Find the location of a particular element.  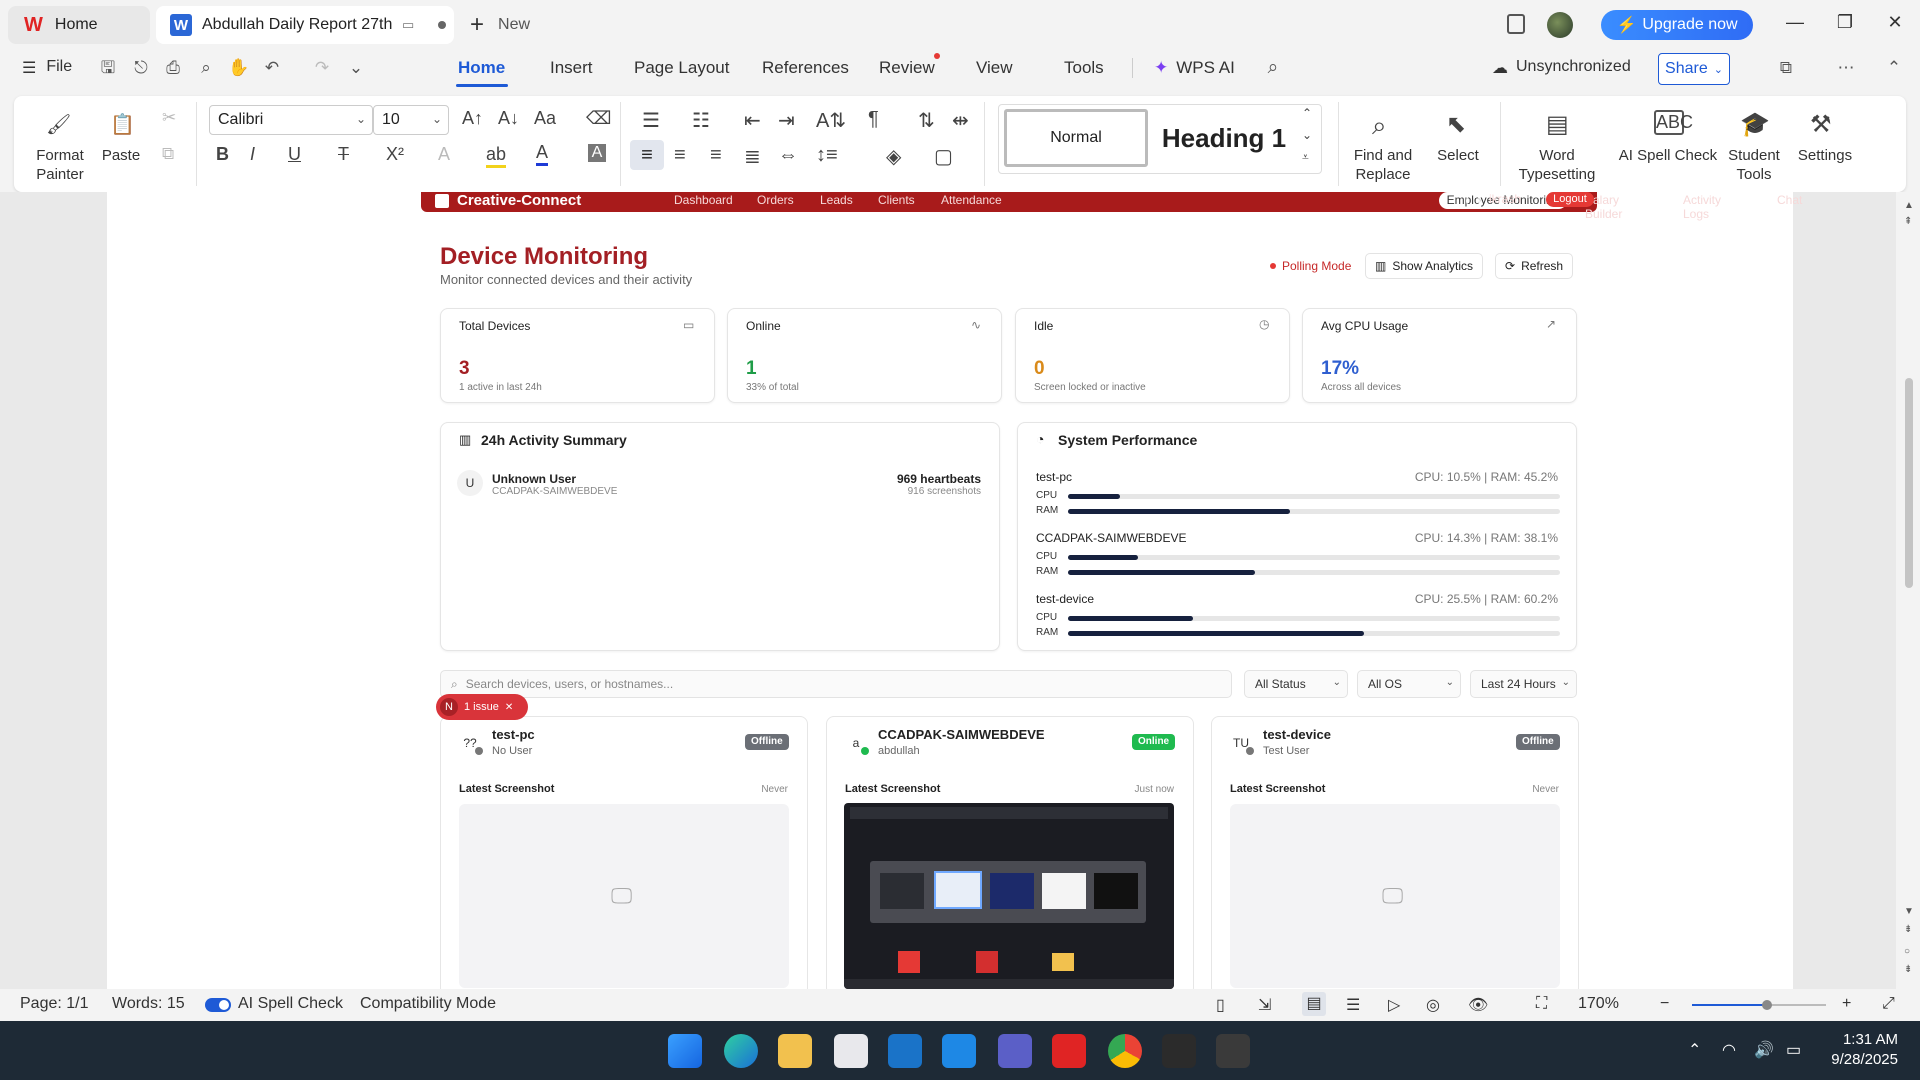

page-width-icon: ⇹ is located at coordinates (960, 120).